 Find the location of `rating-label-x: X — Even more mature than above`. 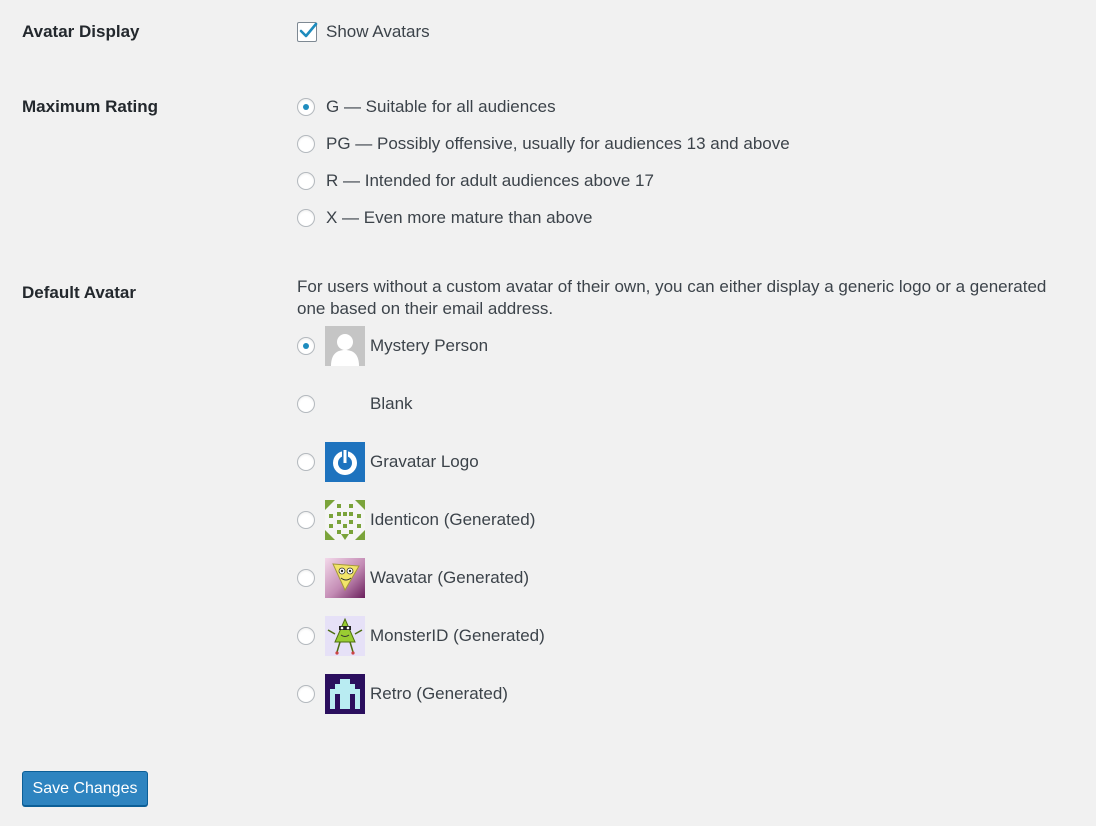

rating-label-x: X — Even more mature than above is located at coordinates (459, 217).